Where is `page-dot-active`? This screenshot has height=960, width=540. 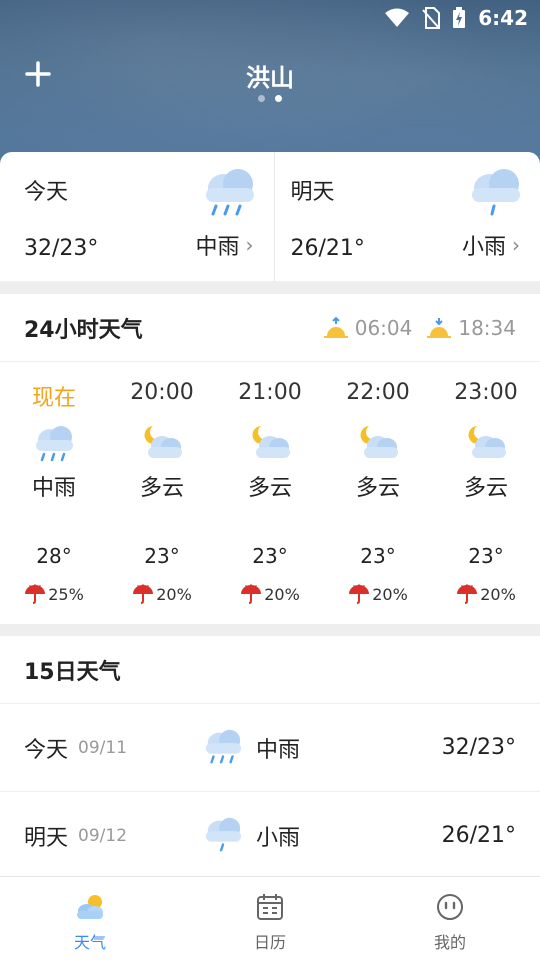 page-dot-active is located at coordinates (278, 98).